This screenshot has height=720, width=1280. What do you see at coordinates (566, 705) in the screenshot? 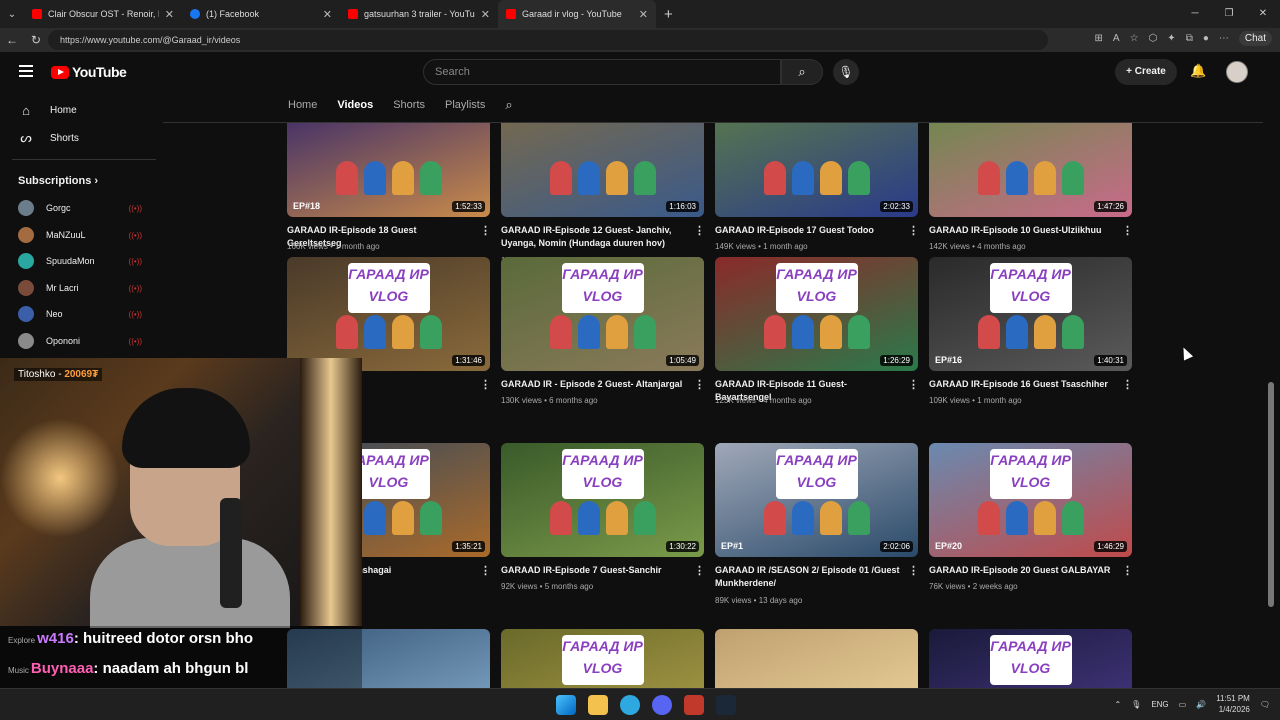
I see `start-icon` at bounding box center [566, 705].